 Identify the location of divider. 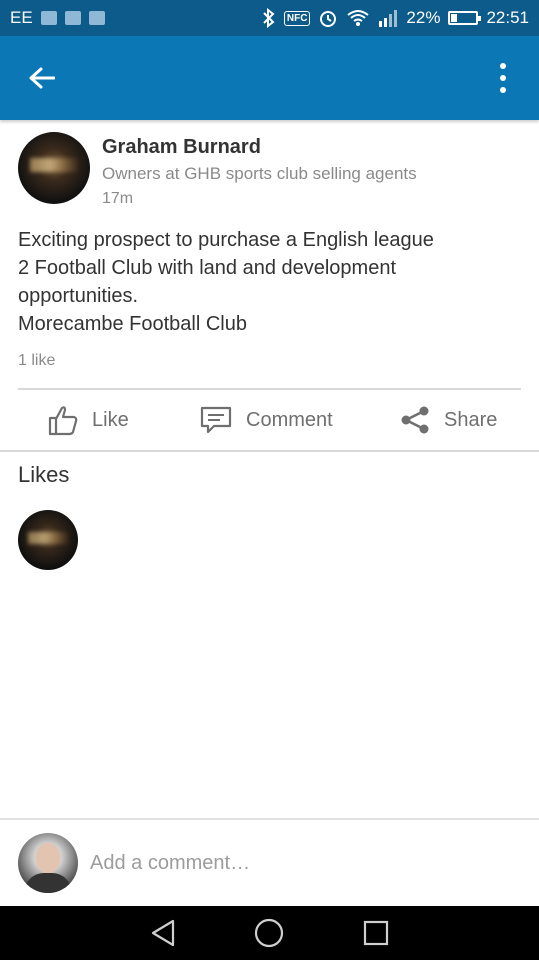
(269, 451).